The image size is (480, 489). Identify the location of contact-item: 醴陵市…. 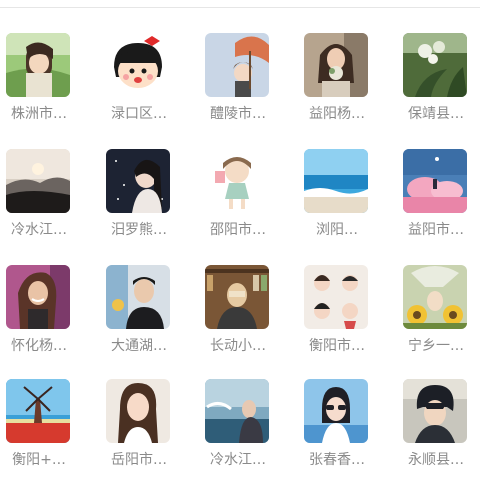
(247, 88).